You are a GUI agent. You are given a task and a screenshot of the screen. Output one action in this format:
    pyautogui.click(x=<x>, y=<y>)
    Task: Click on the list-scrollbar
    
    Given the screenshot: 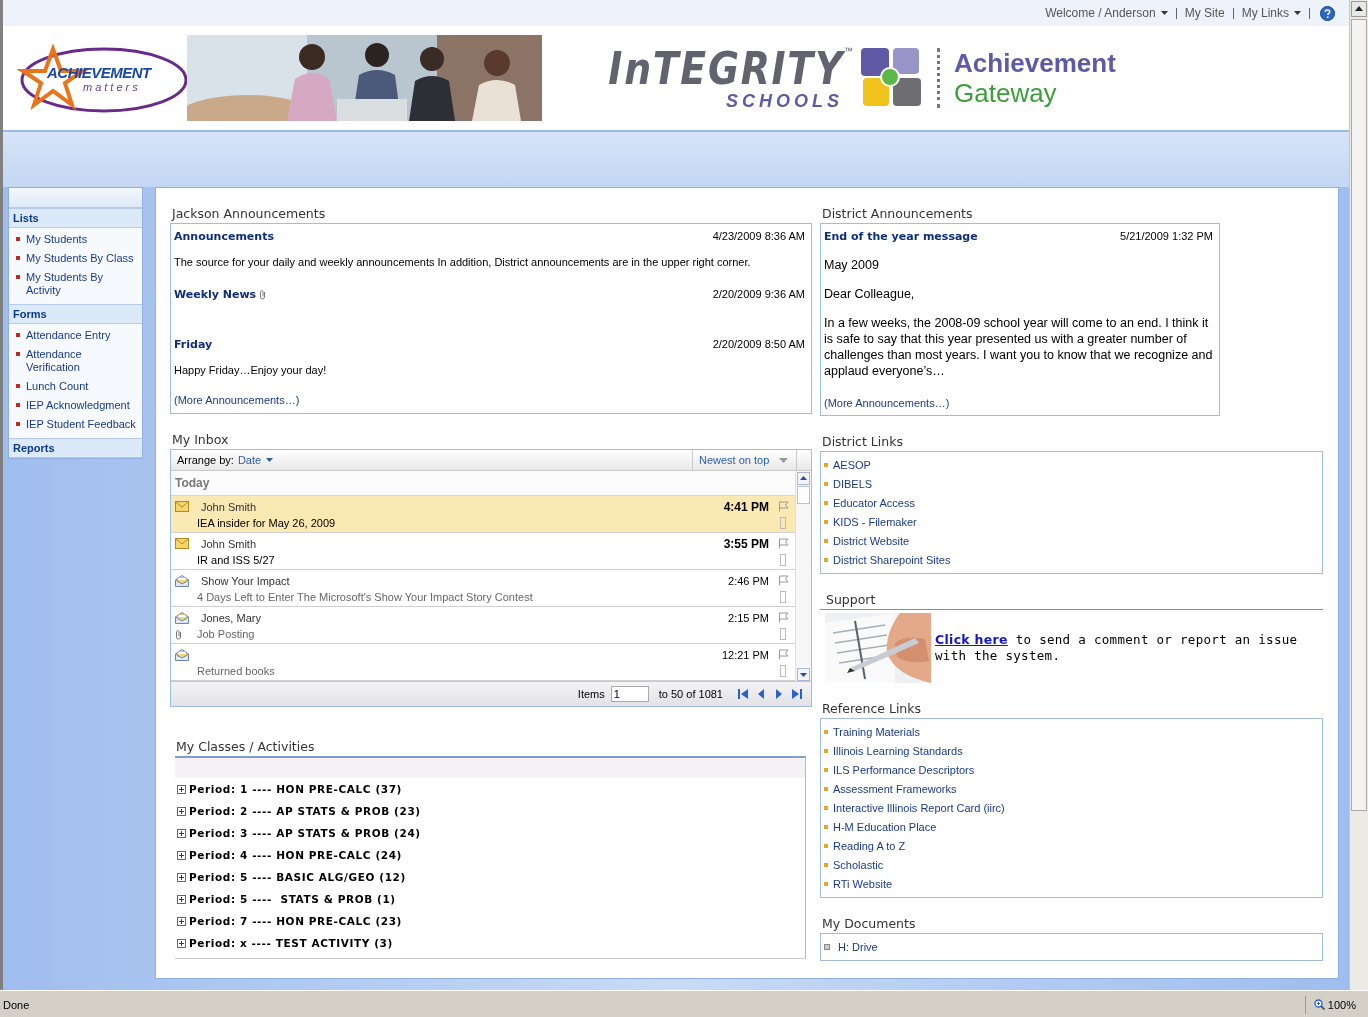 What is the action you would take?
    pyautogui.click(x=803, y=576)
    